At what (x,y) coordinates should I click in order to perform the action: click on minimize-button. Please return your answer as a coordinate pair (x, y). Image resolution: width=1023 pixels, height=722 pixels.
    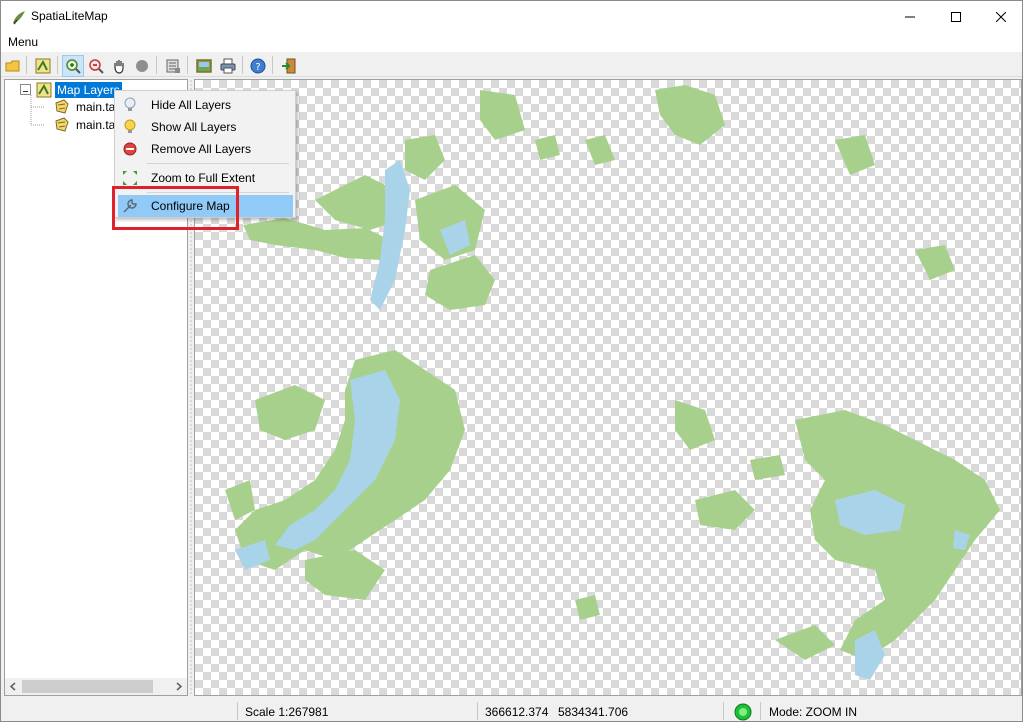
    Looking at the image, I should click on (910, 16).